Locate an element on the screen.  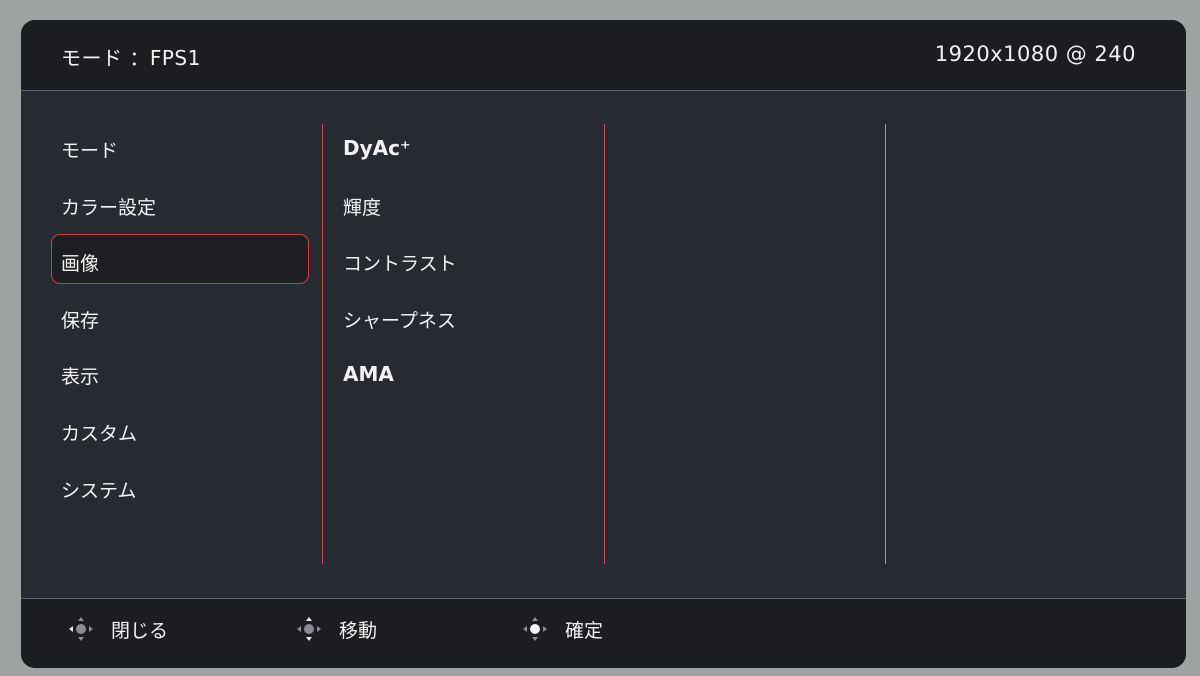
menu-item-custom: カスタム is located at coordinates (99, 432).